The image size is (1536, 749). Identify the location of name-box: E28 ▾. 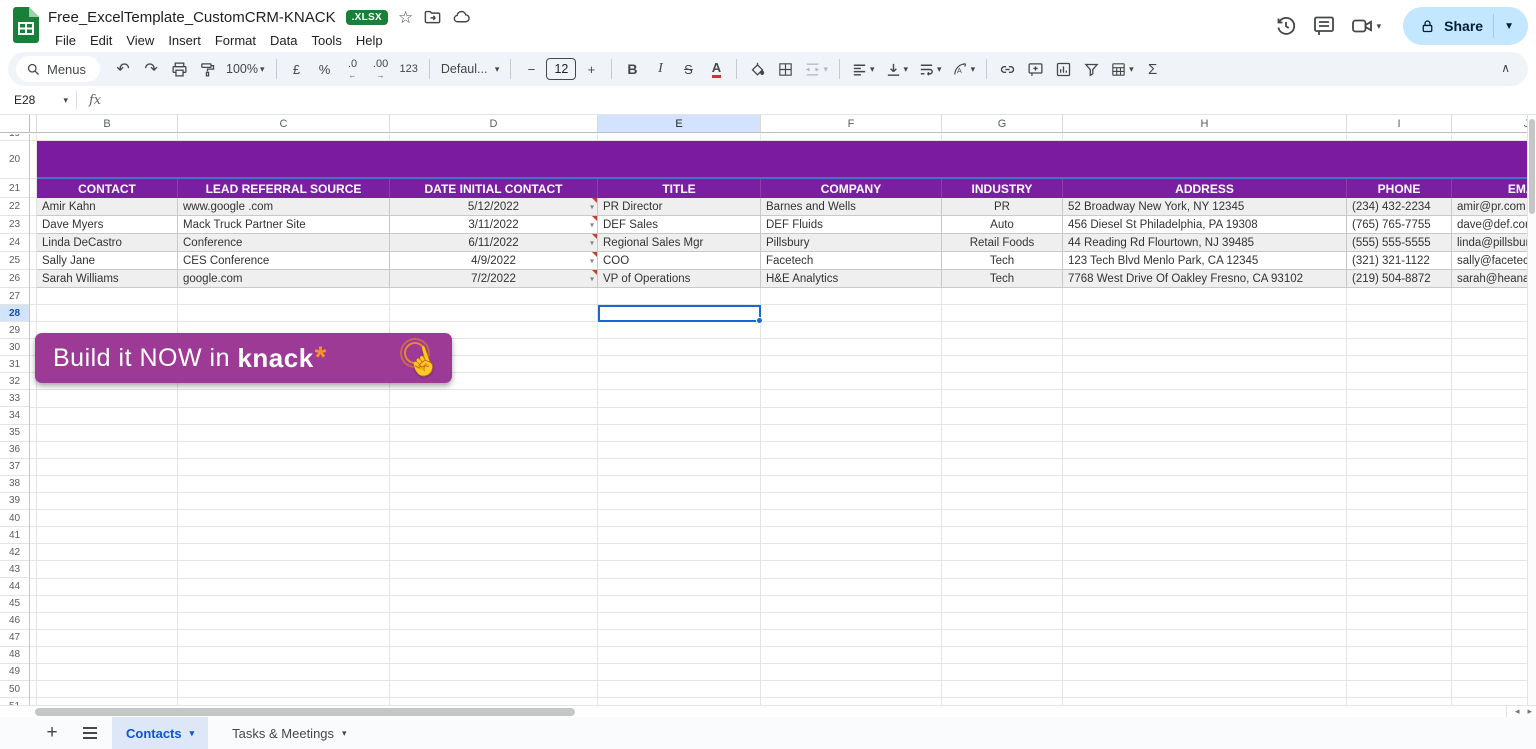
(38, 100).